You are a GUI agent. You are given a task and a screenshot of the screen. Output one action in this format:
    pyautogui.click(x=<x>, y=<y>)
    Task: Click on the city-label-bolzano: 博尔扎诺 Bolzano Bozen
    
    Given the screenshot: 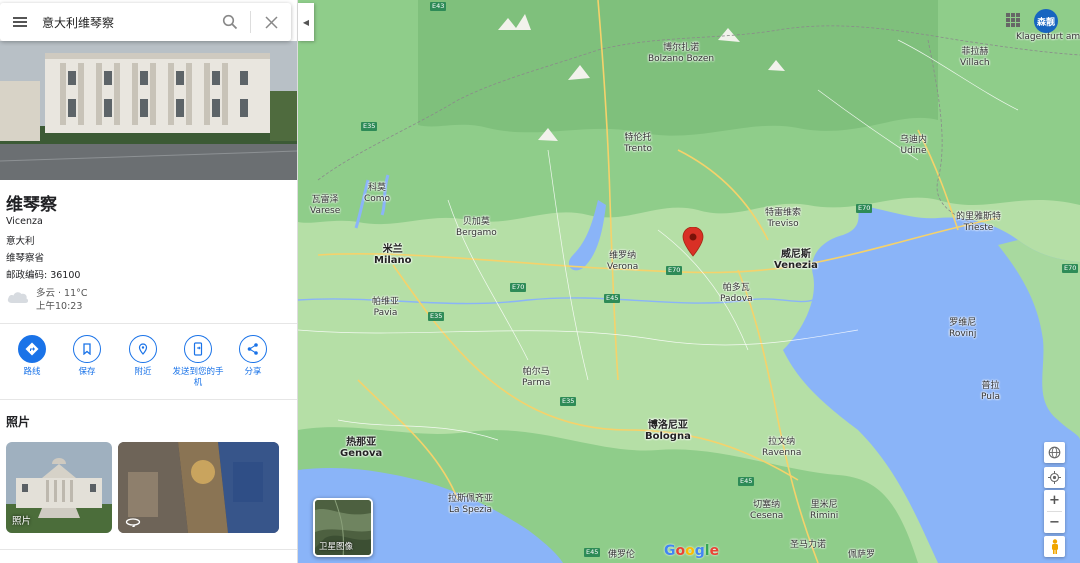 What is the action you would take?
    pyautogui.click(x=681, y=54)
    